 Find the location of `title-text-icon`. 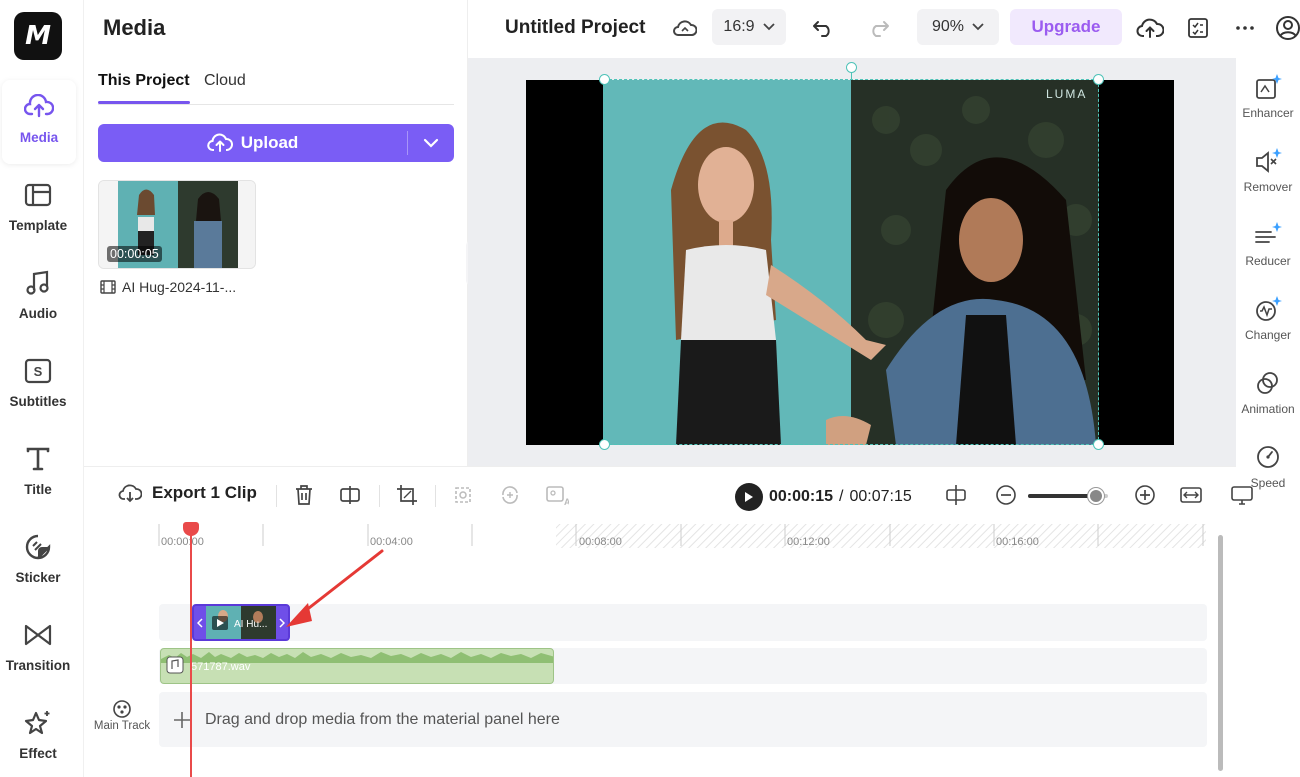

title-text-icon is located at coordinates (38, 459).